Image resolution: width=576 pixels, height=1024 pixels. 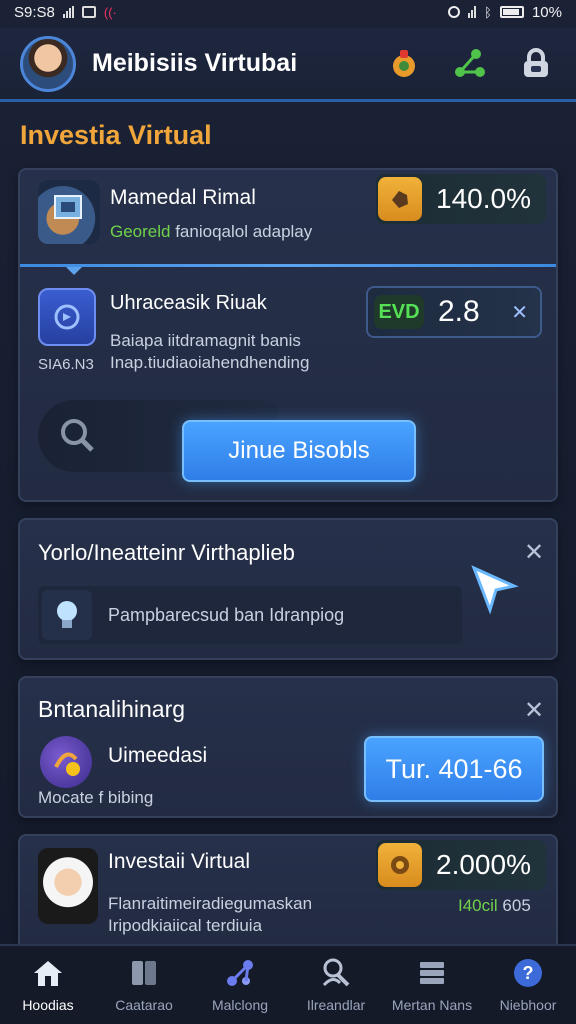 What do you see at coordinates (179, 861) in the screenshot?
I see `item-title: Investaii Virtual` at bounding box center [179, 861].